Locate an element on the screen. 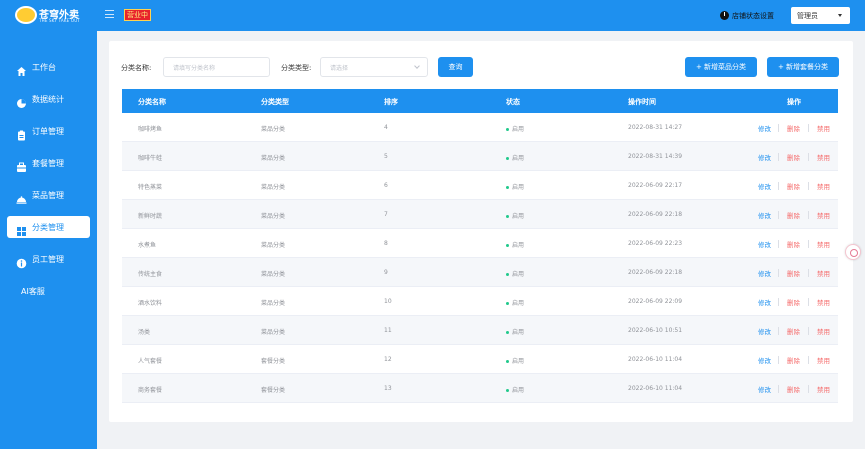  sidebar-item-employees: 员工管理 is located at coordinates (48, 259).